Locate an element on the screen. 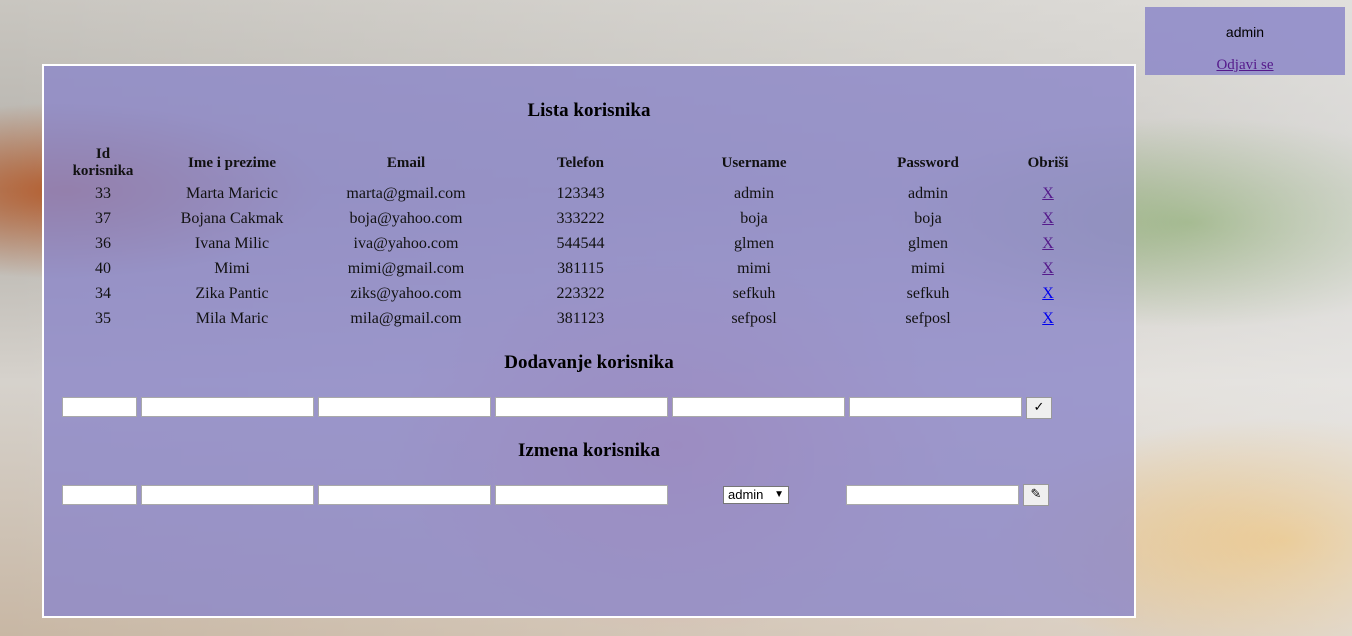 This screenshot has width=1352, height=636. cell-id: 35 is located at coordinates (103, 318).